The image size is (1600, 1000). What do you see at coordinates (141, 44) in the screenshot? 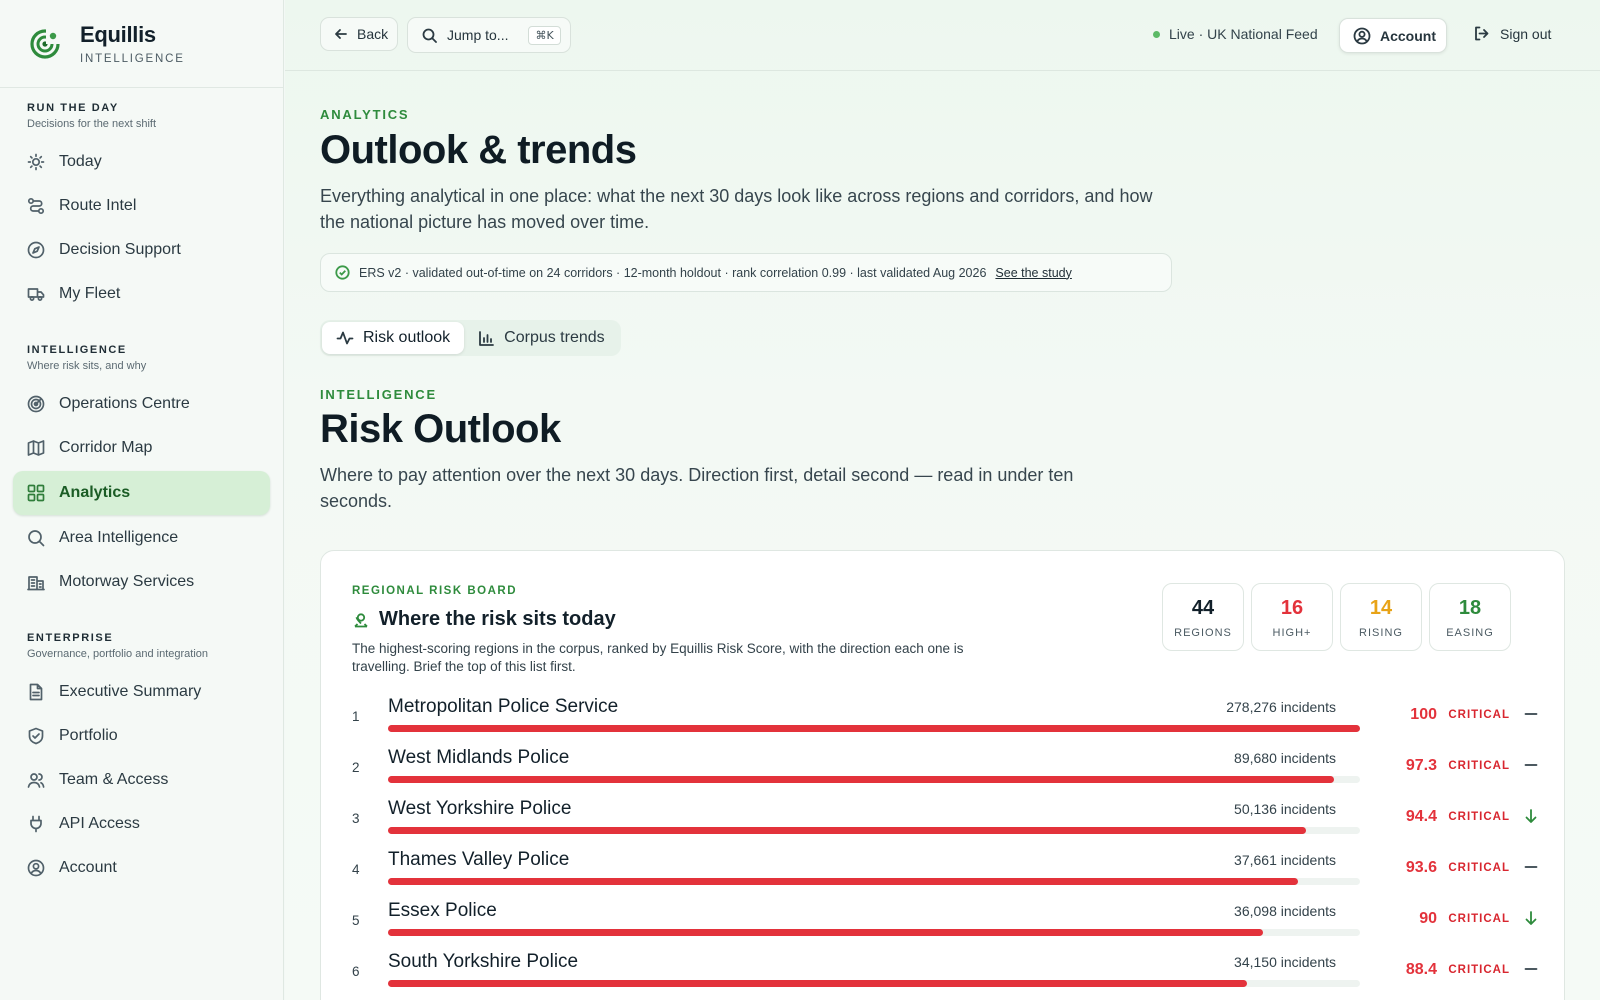
I see `brand: Equillis INTELLIGENCE` at bounding box center [141, 44].